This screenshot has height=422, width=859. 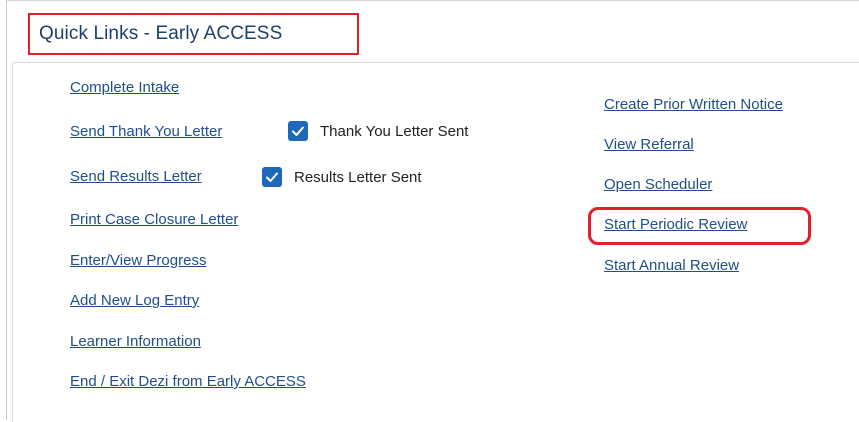 What do you see at coordinates (136, 176) in the screenshot?
I see `send-results-letter-link: Send Results Letter` at bounding box center [136, 176].